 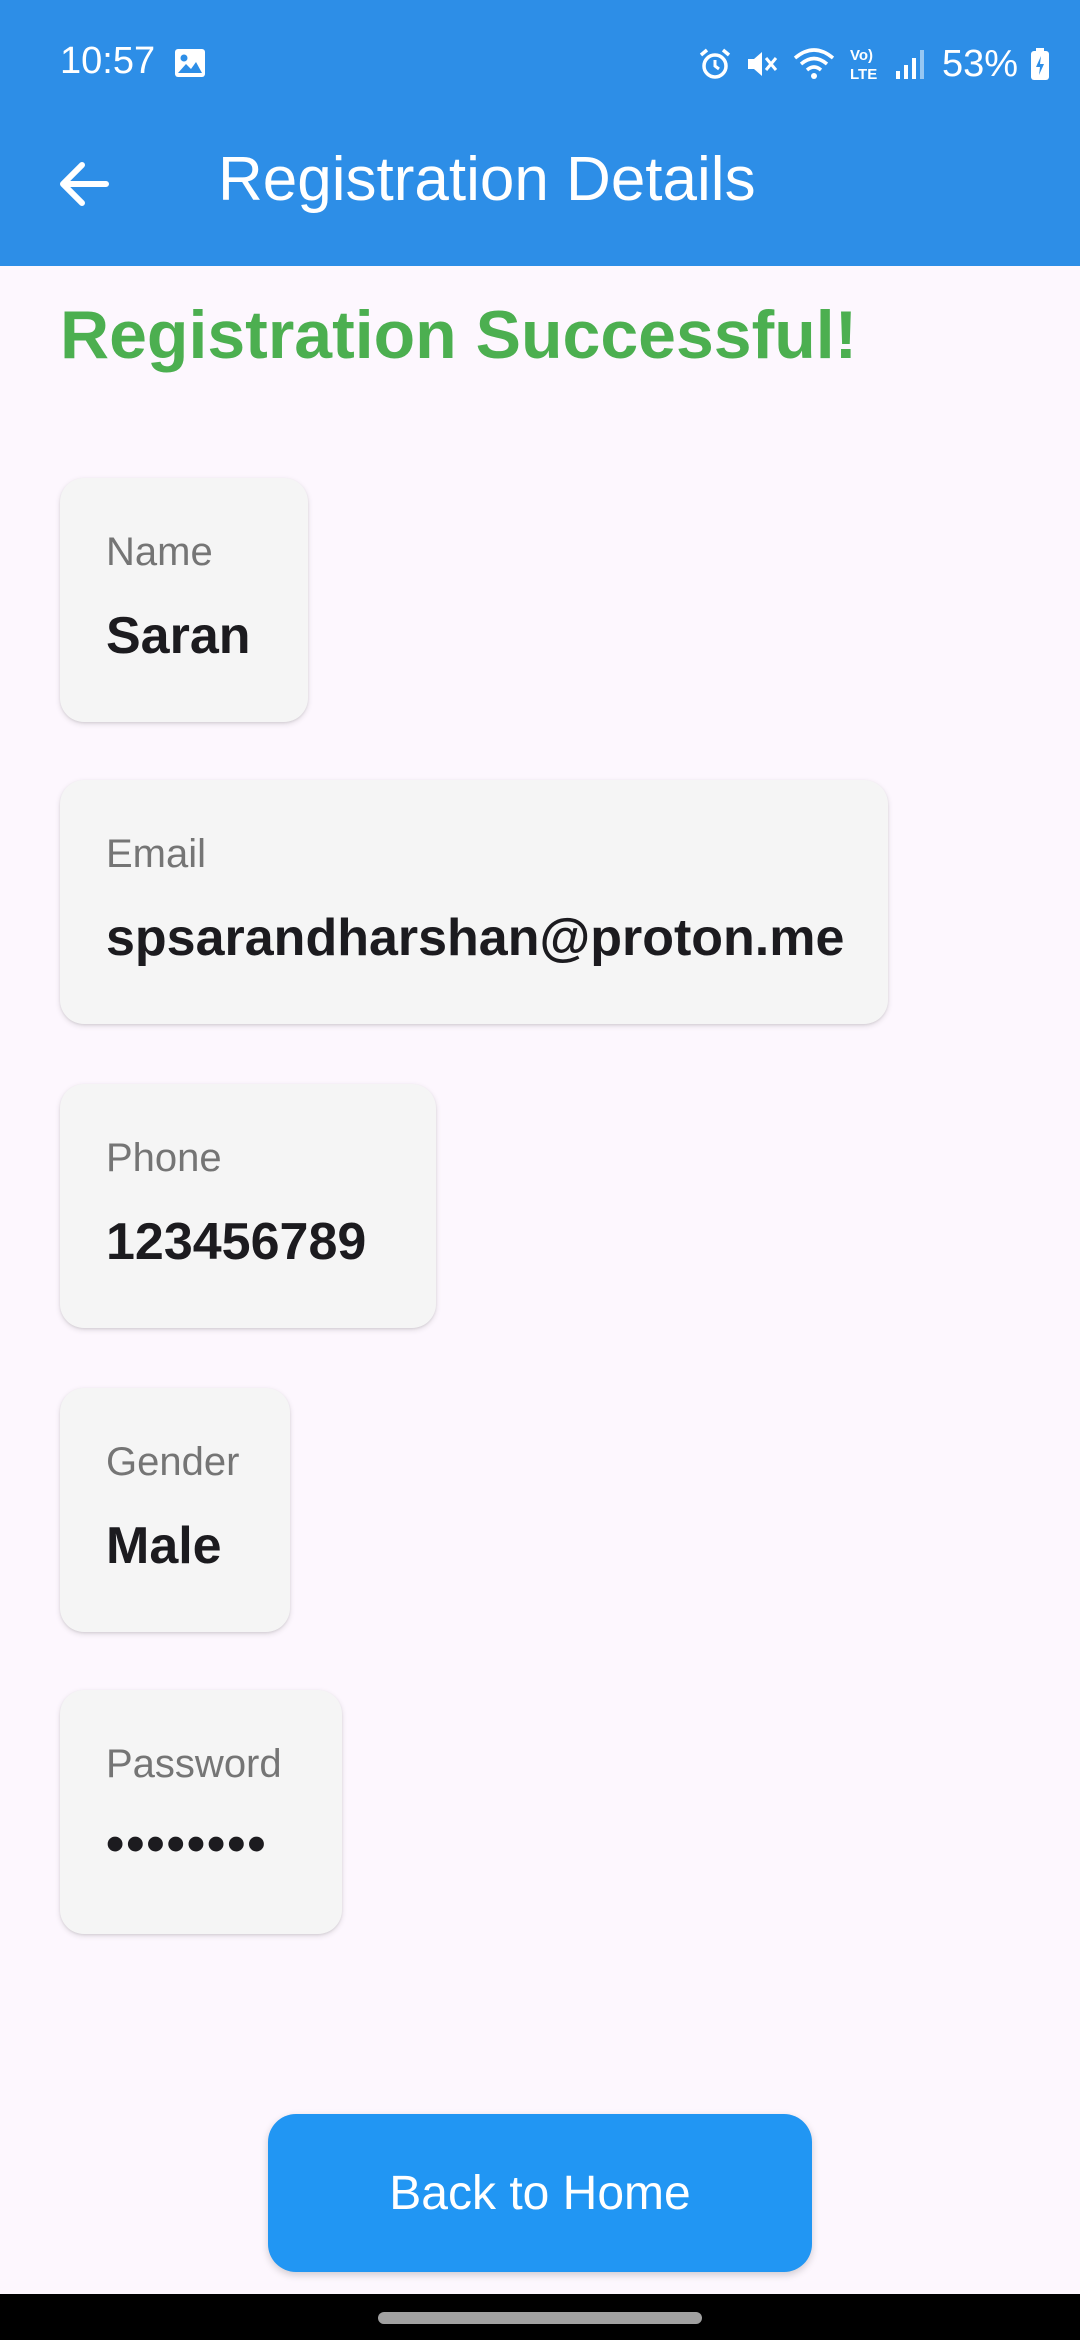 I want to click on name-card: Name Saran, so click(x=184, y=600).